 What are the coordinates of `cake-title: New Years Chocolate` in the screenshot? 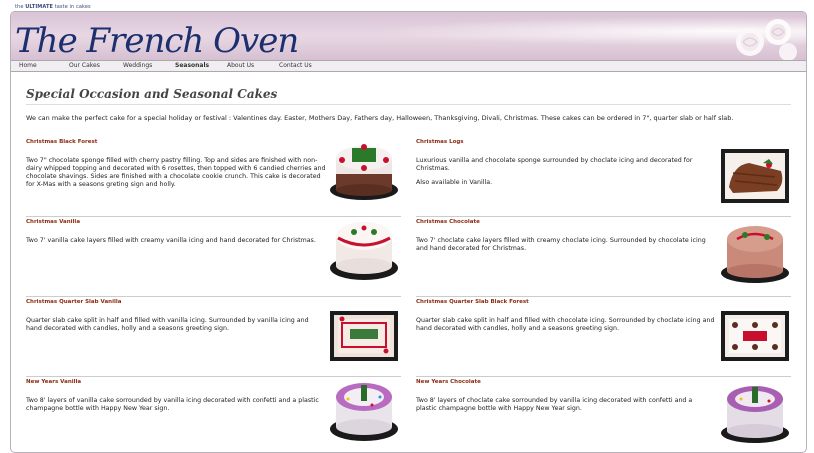 It's located at (448, 382).